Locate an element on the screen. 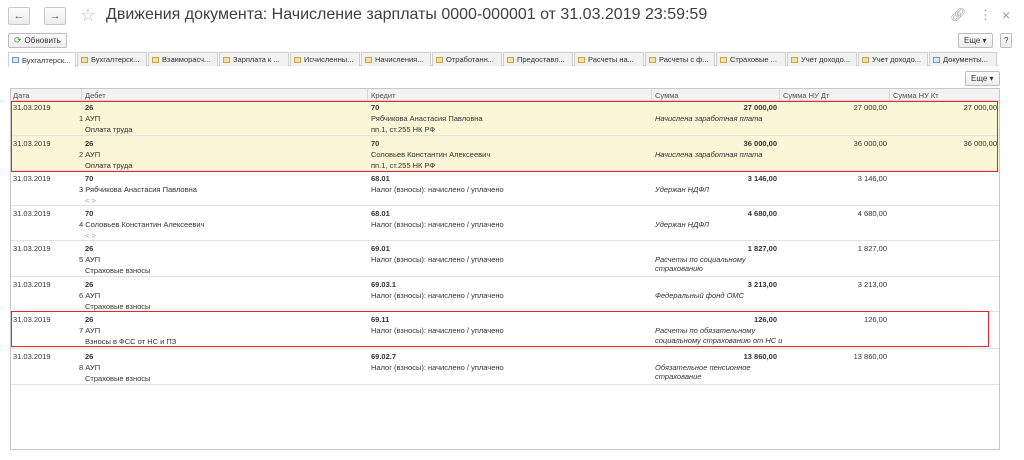 The image size is (1024, 460). row-comment: Федеральный фонд ОМС is located at coordinates (700, 295).